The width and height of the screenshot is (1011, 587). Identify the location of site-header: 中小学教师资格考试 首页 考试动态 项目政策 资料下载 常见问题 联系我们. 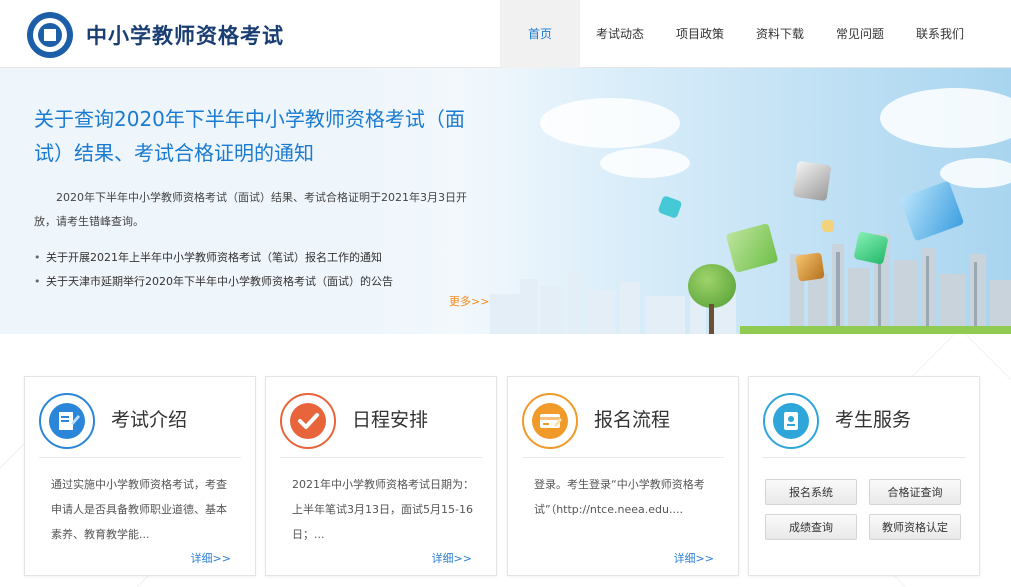
(505, 34).